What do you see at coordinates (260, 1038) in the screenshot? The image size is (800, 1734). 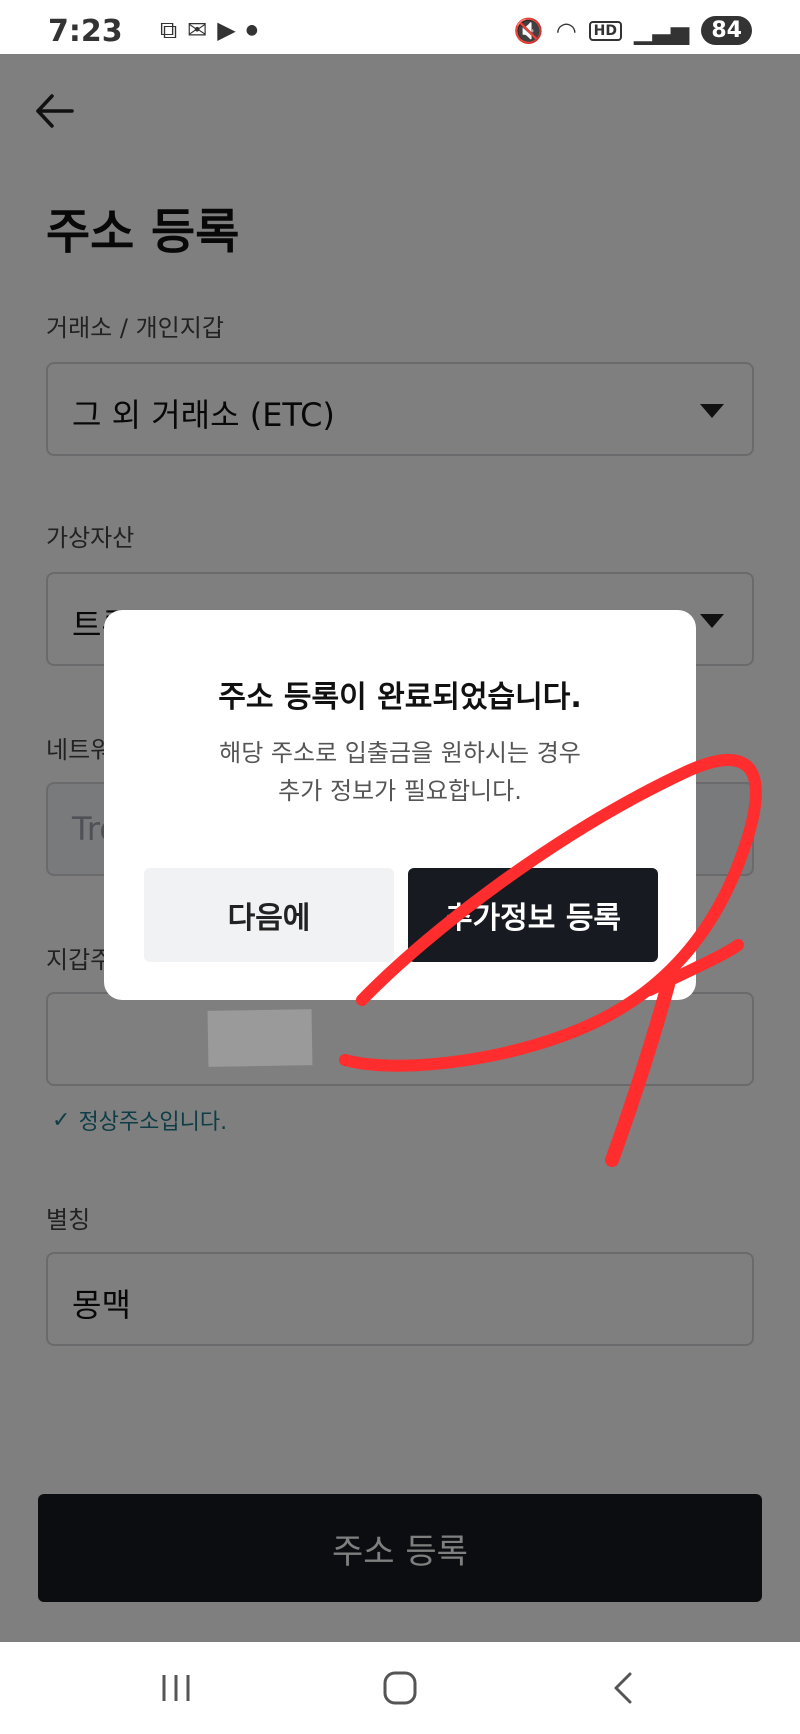 I see `redaction-block` at bounding box center [260, 1038].